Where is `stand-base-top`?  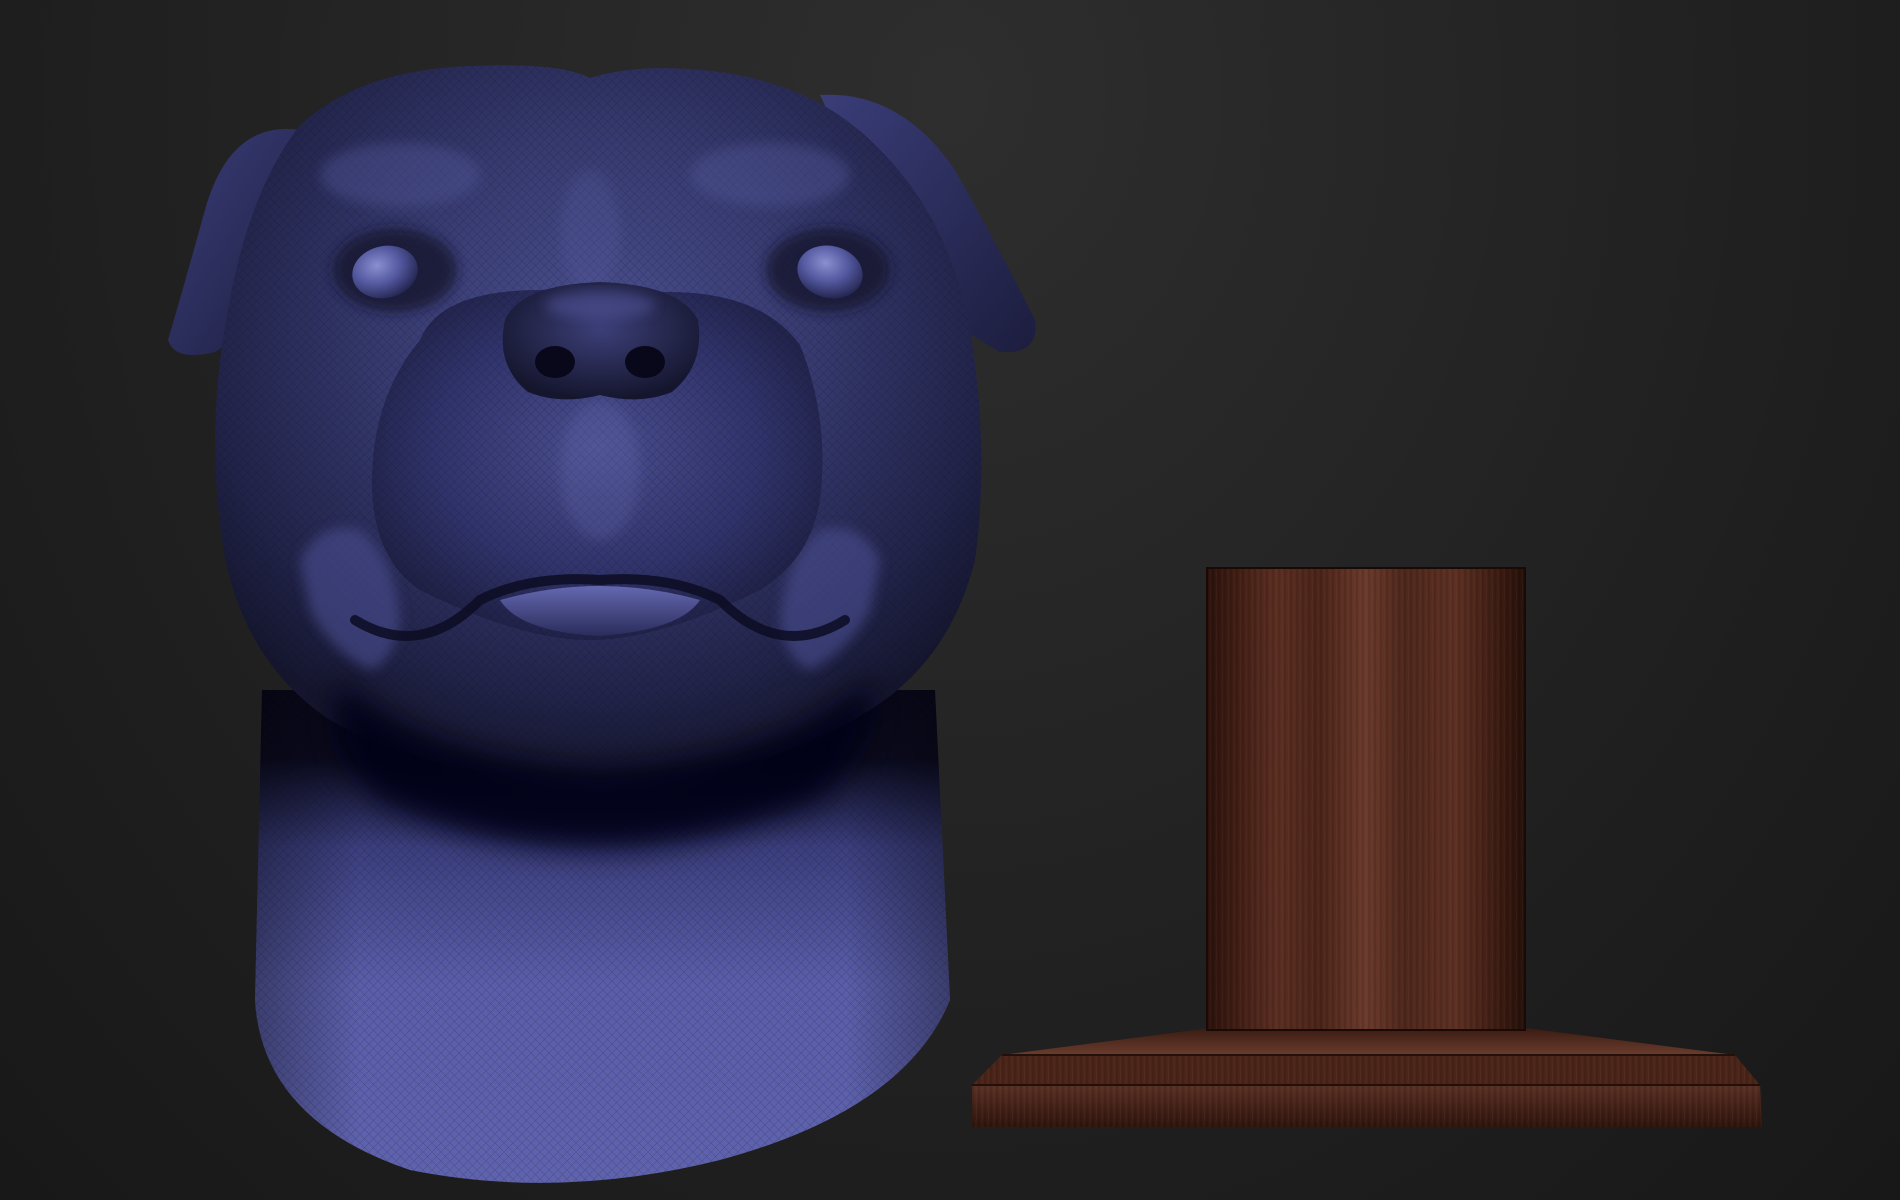 stand-base-top is located at coordinates (1368, 1041).